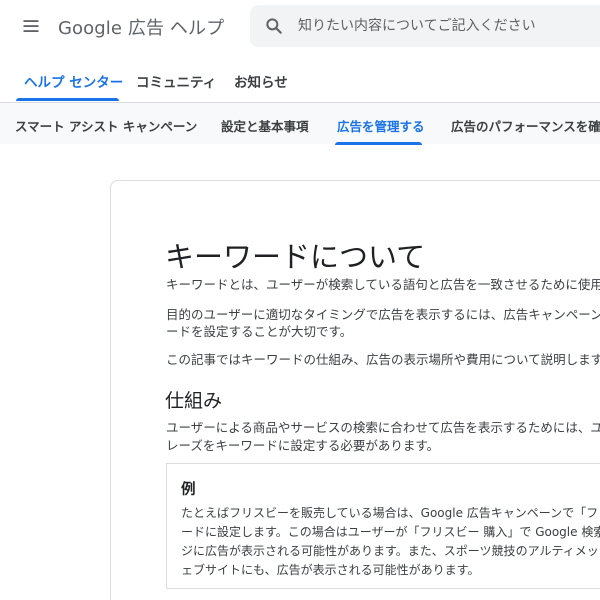 This screenshot has height=600, width=600. I want to click on nav-ad-performance: 広告のパフォーマンスを確認, so click(525, 125).